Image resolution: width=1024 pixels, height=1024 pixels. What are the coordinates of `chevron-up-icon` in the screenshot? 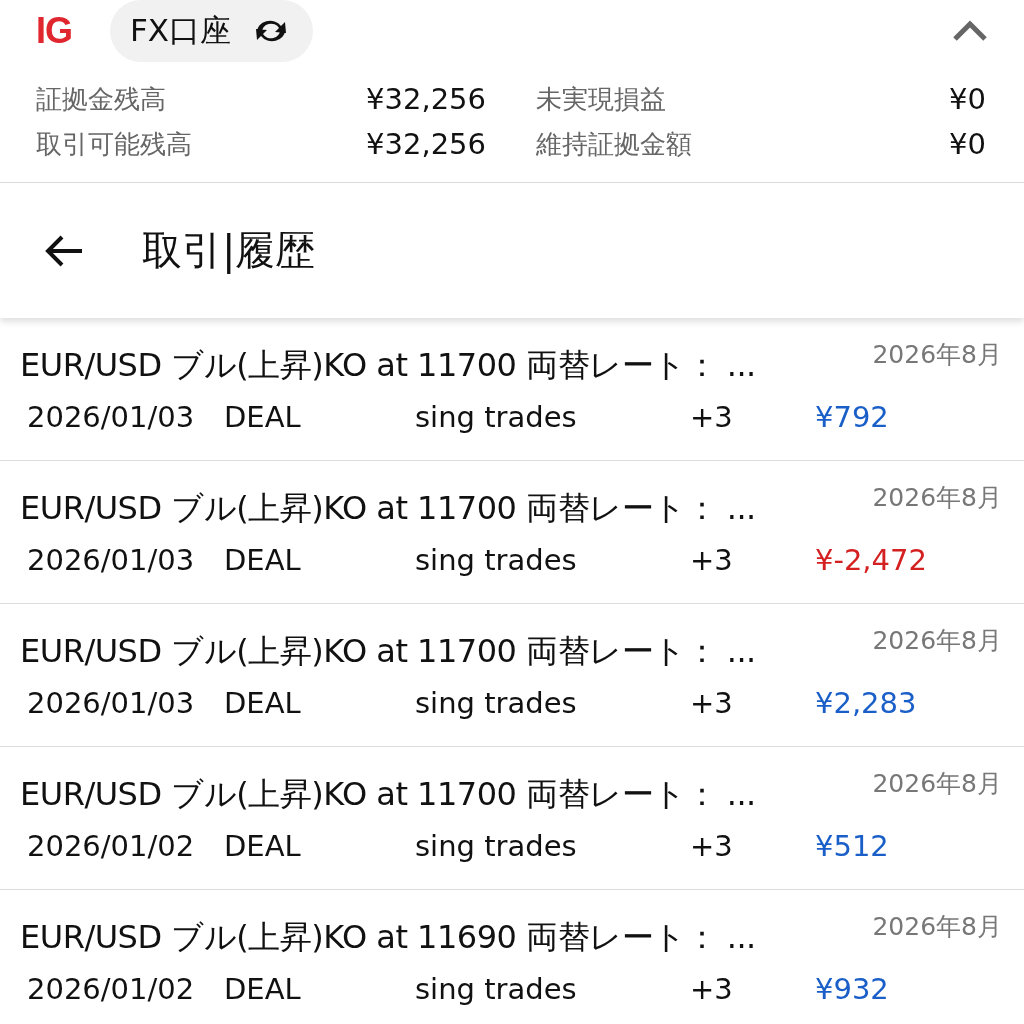 It's located at (970, 31).